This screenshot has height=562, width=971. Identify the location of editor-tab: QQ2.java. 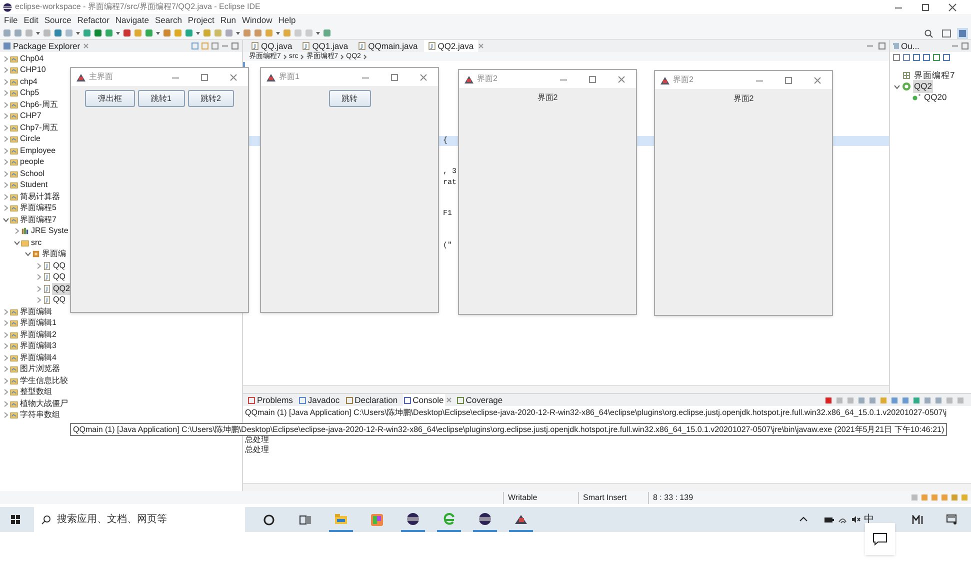
(451, 46).